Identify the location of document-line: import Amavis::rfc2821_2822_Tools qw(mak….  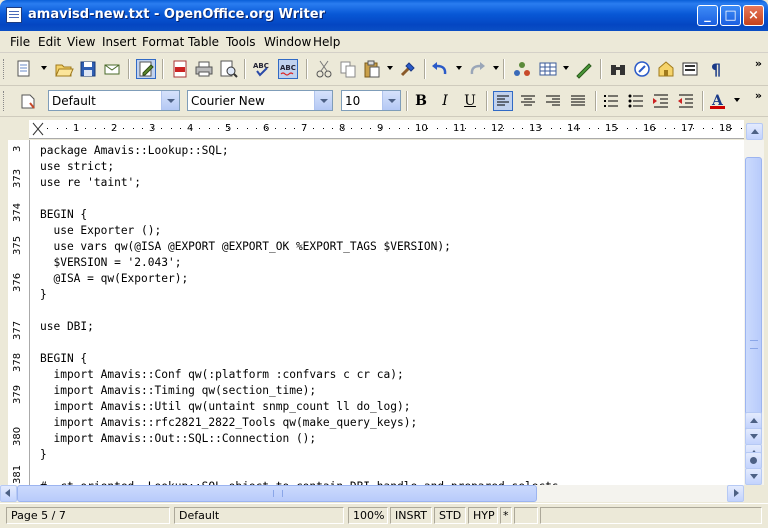
(228, 422).